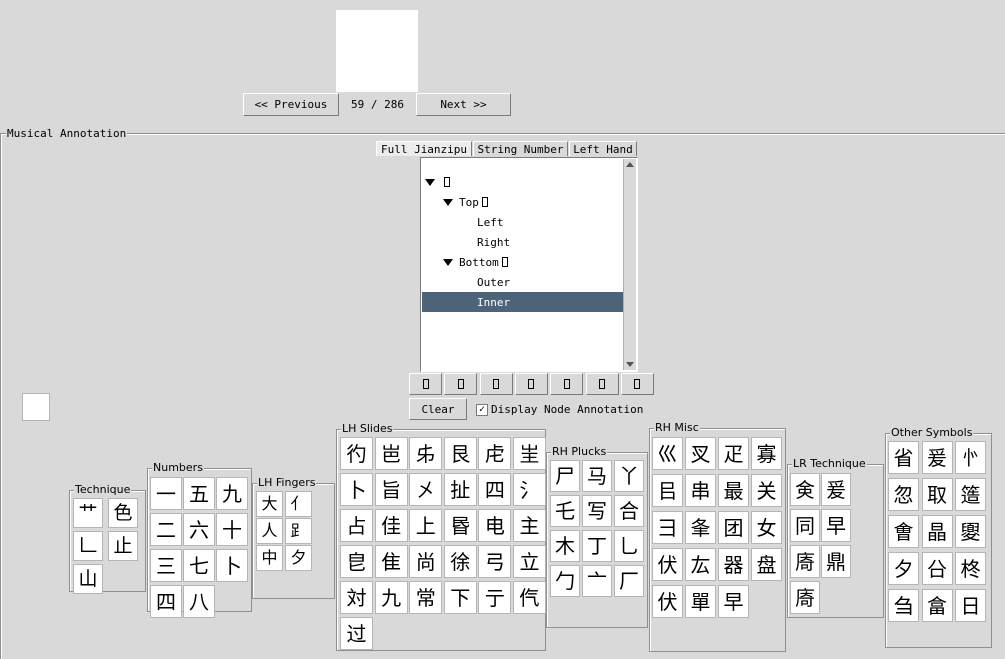 Image resolution: width=1005 pixels, height=659 pixels. What do you see at coordinates (733, 601) in the screenshot?
I see `rh-misc-glyph-button: 早` at bounding box center [733, 601].